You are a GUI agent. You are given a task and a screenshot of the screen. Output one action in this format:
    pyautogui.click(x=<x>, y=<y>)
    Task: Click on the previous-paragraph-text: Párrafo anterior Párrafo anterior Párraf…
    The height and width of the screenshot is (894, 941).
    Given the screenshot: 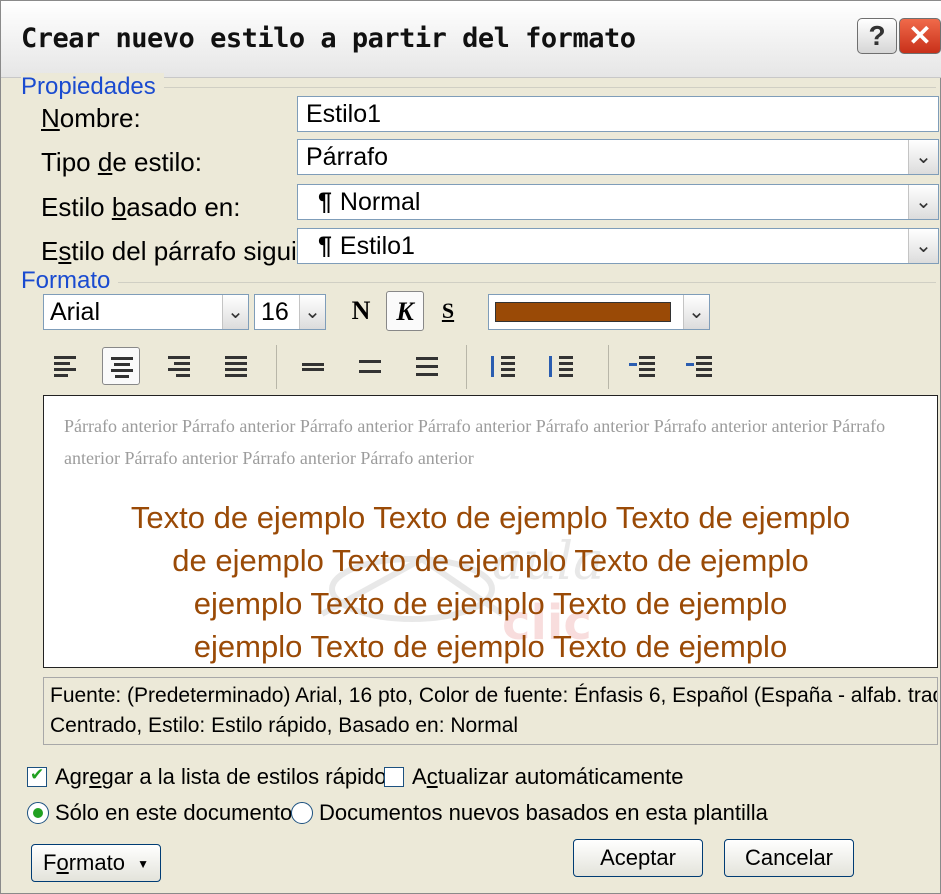 What is the action you would take?
    pyautogui.click(x=475, y=442)
    